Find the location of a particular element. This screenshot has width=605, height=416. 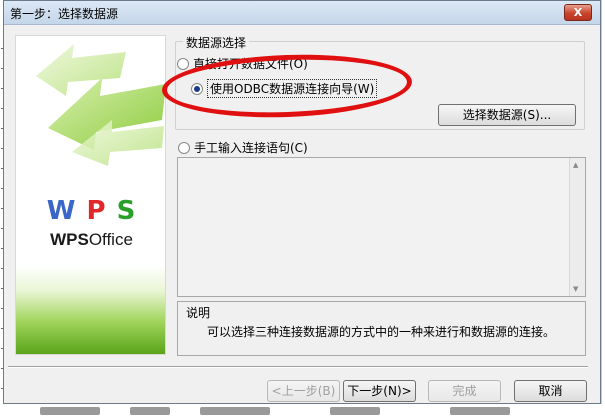

wps-letter-p: P is located at coordinates (96, 211).